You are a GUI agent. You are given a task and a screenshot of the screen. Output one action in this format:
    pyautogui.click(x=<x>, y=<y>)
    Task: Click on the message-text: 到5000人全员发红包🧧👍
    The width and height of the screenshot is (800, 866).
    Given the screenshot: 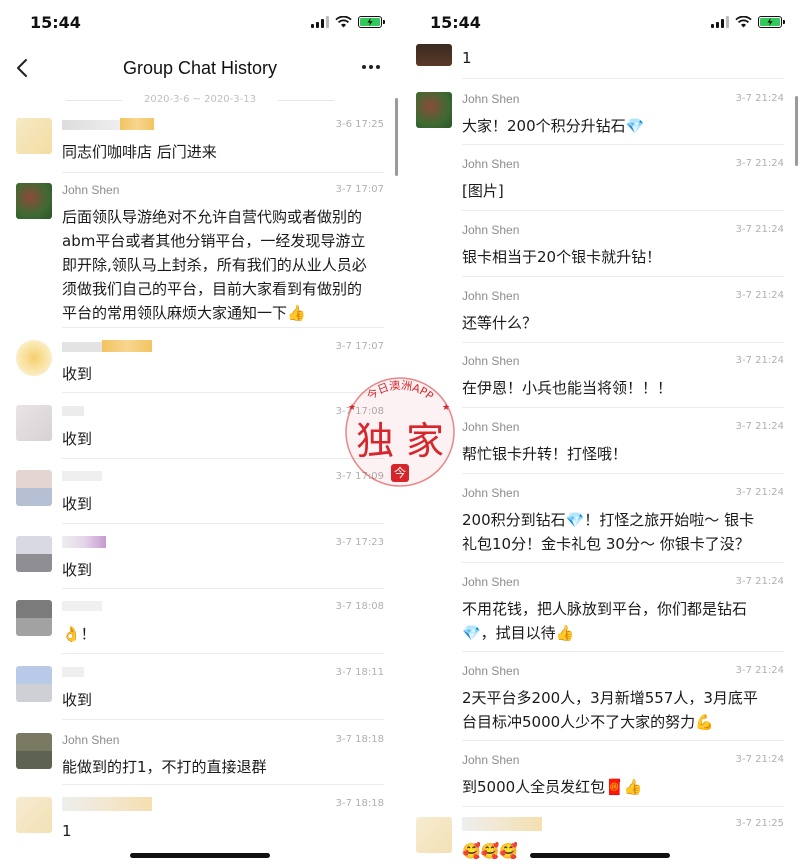 What is the action you would take?
    pyautogui.click(x=552, y=787)
    